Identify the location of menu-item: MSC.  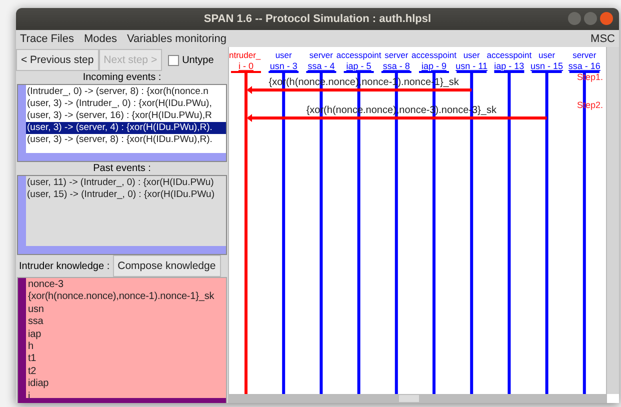
(602, 38).